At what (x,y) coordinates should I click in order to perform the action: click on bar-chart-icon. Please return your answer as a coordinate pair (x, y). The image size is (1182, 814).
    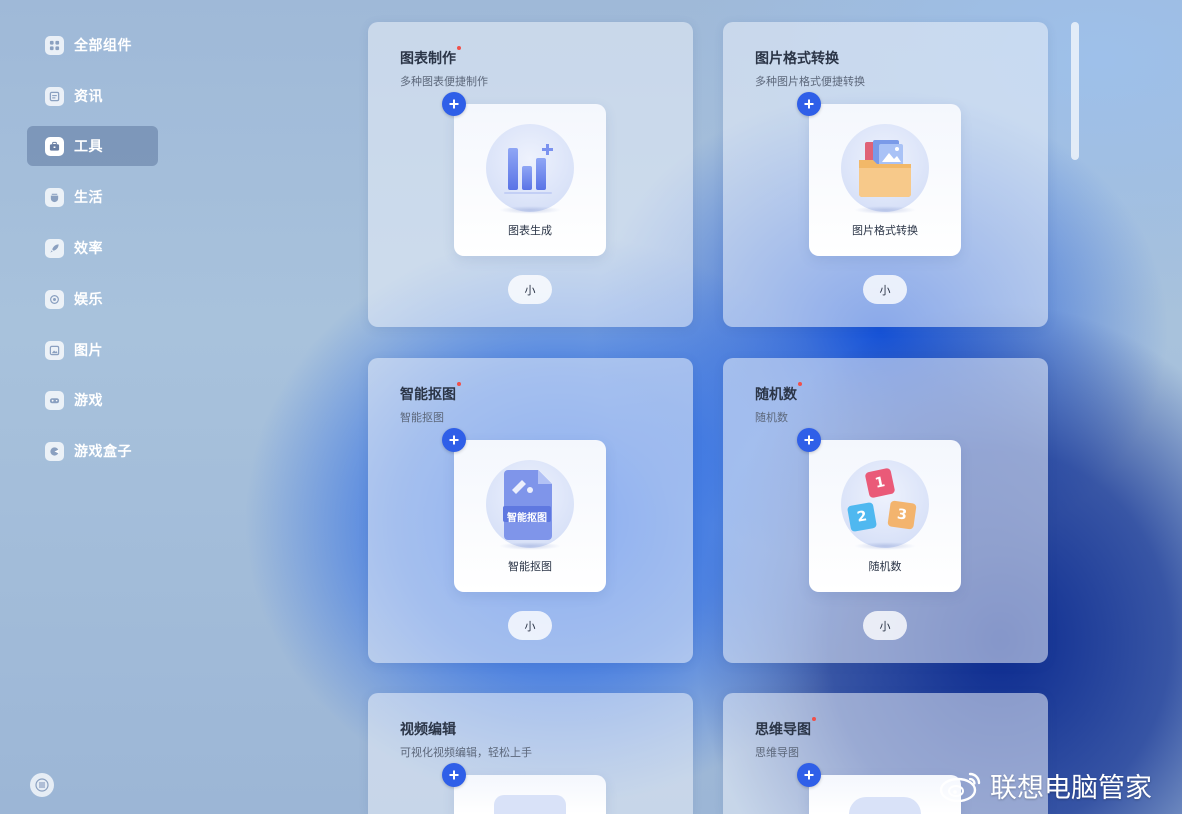
    Looking at the image, I should click on (528, 169).